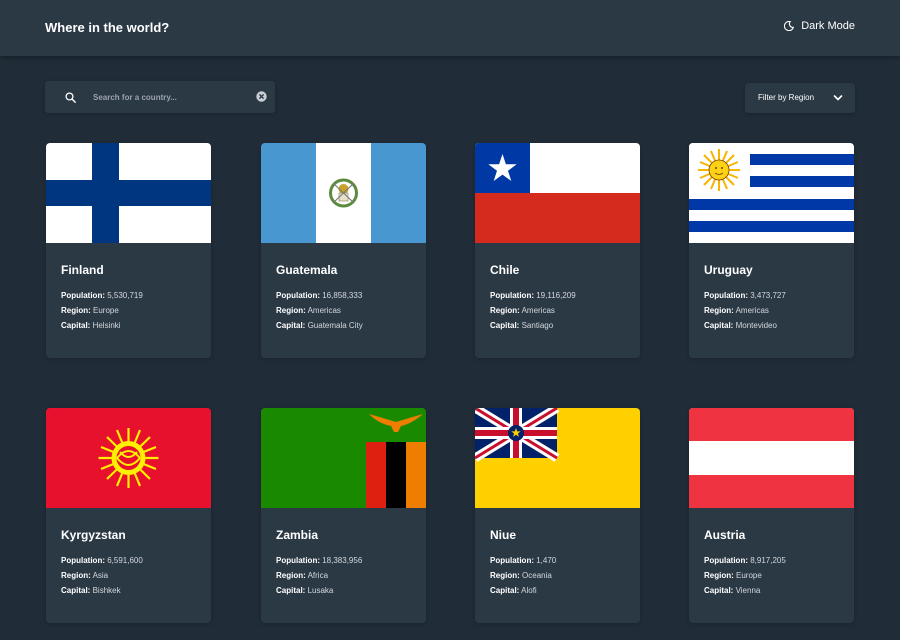 This screenshot has height=640, width=900. Describe the element at coordinates (503, 535) in the screenshot. I see `country-name: Niue` at that location.